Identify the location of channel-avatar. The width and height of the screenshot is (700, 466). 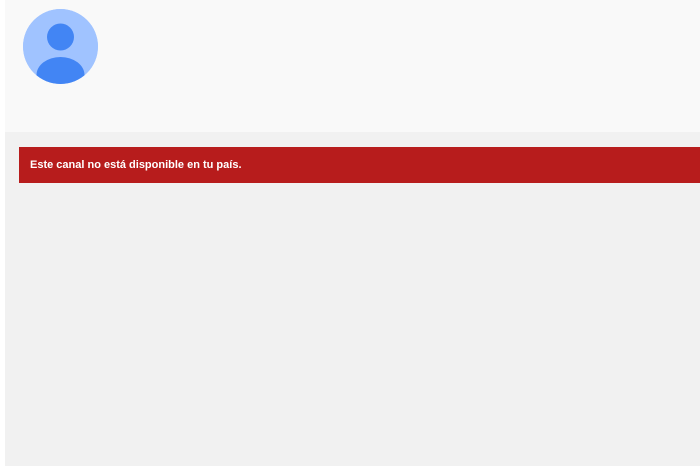
(60, 46).